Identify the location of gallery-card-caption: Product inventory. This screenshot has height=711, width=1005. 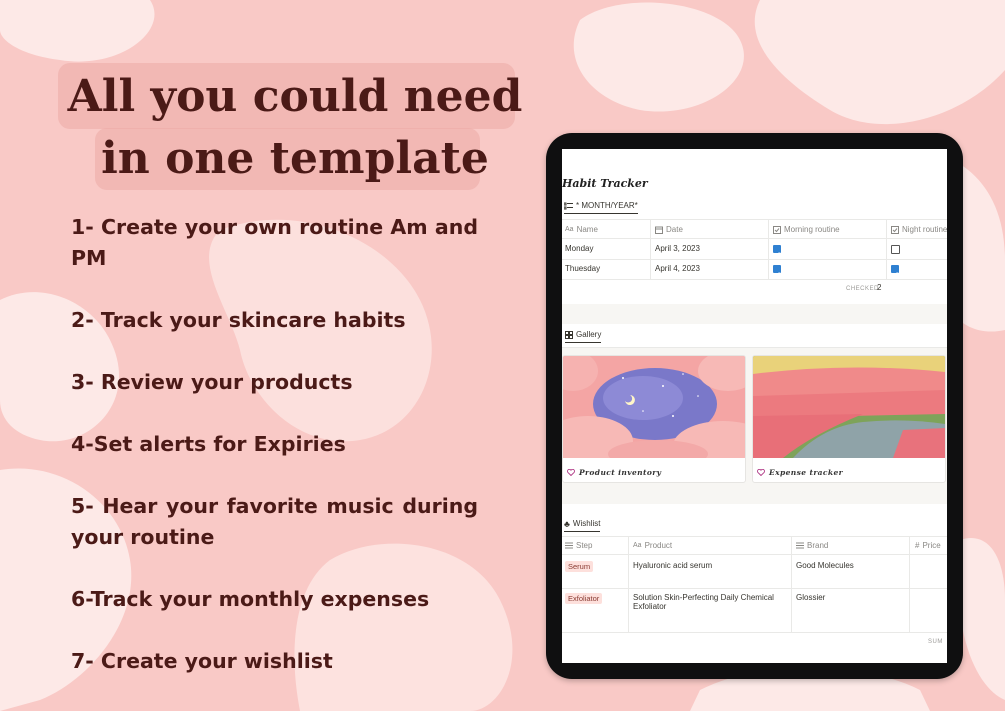
(614, 472).